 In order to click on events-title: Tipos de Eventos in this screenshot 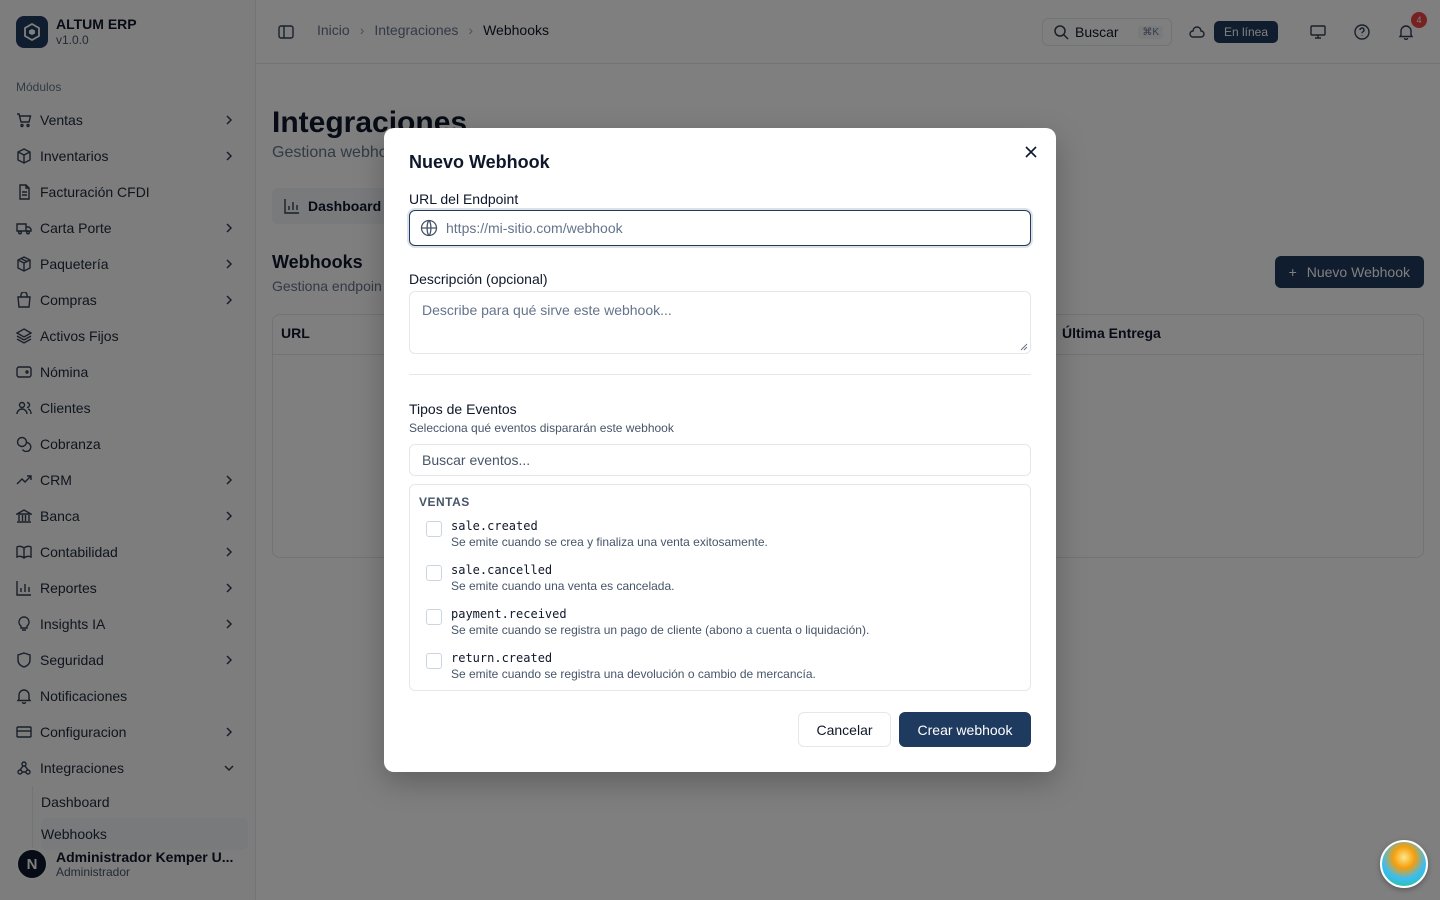, I will do `click(463, 409)`.